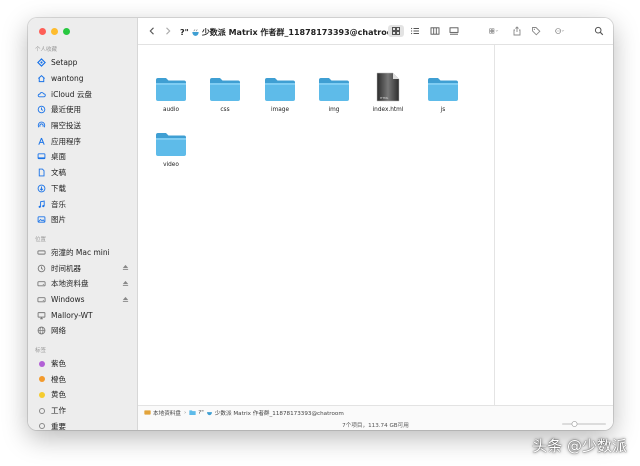  Describe the element at coordinates (279, 413) in the screenshot. I see `path-folder: 少数派 Matrix 作者群_11878173393@chatroom` at that location.